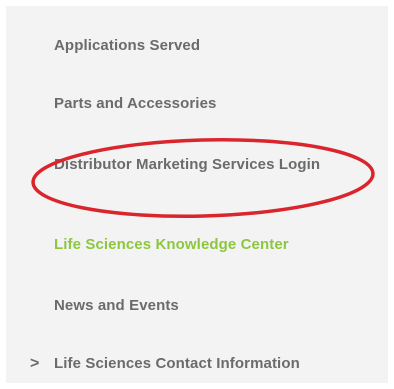 Image resolution: width=394 pixels, height=389 pixels. I want to click on nav-item-news-and-events: News and Events, so click(219, 306).